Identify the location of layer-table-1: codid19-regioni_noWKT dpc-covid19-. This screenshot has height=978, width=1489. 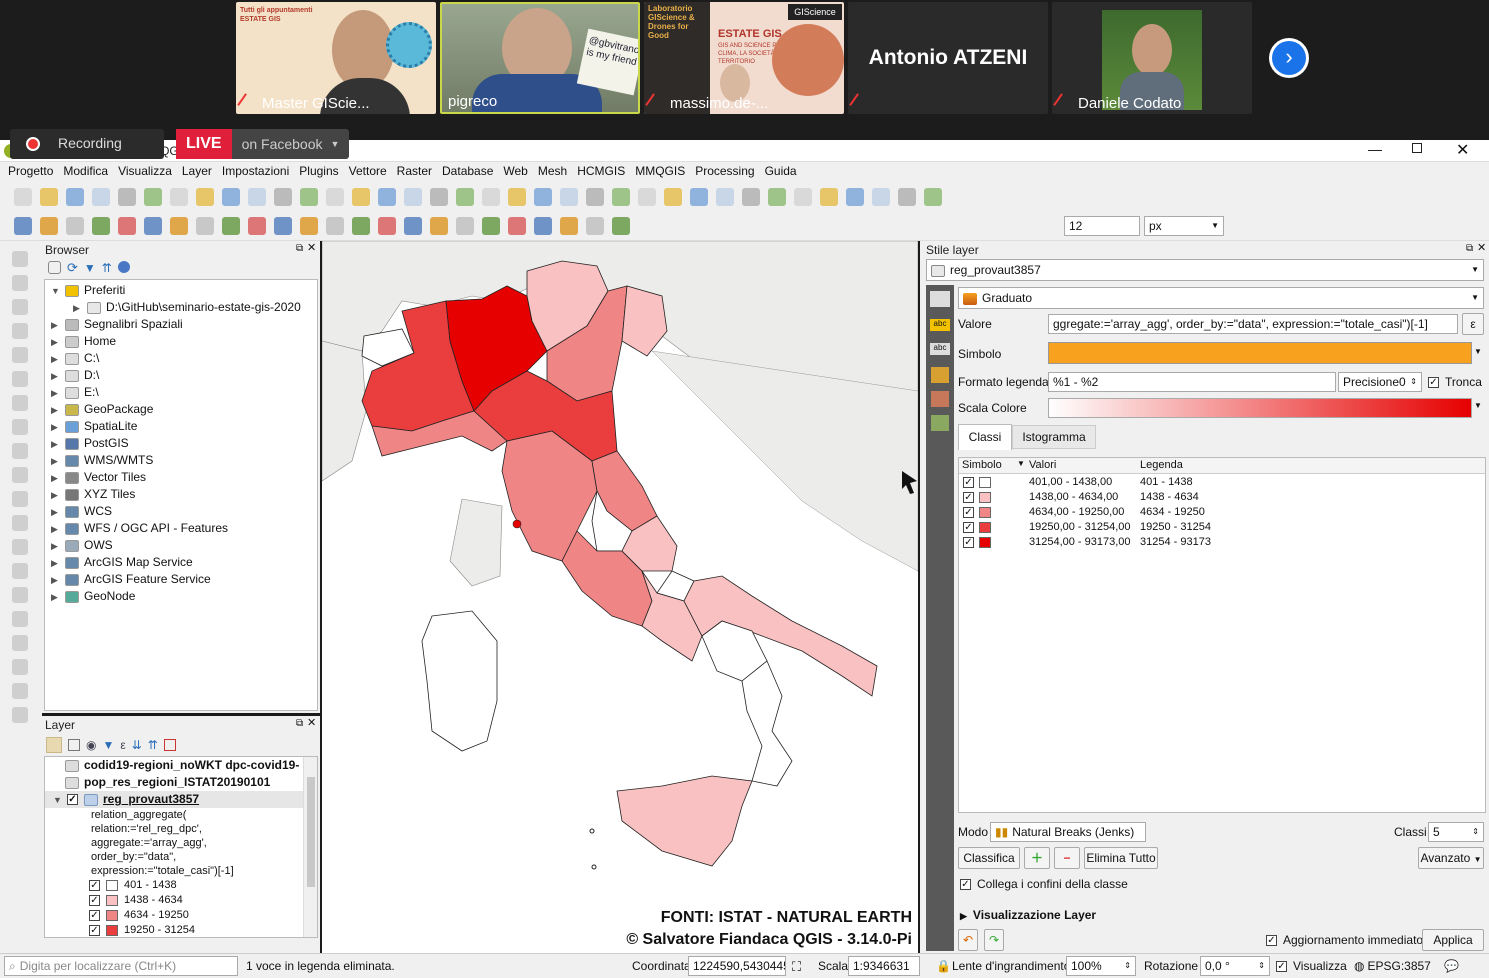
(174, 765).